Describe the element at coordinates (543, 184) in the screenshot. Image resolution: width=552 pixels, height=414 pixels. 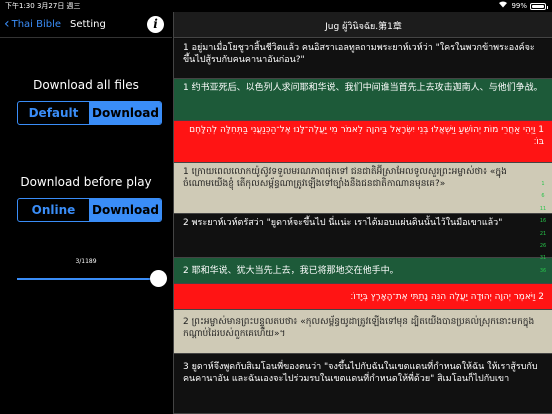
I see `verse-index-item: 1` at that location.